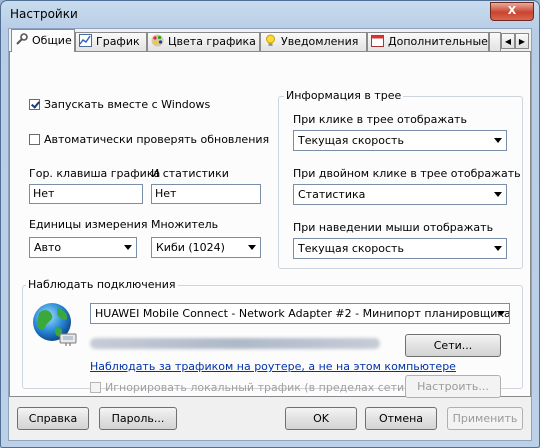 The height and width of the screenshot is (448, 540). What do you see at coordinates (401, 418) in the screenshot?
I see `cancel-button: Отмена` at bounding box center [401, 418].